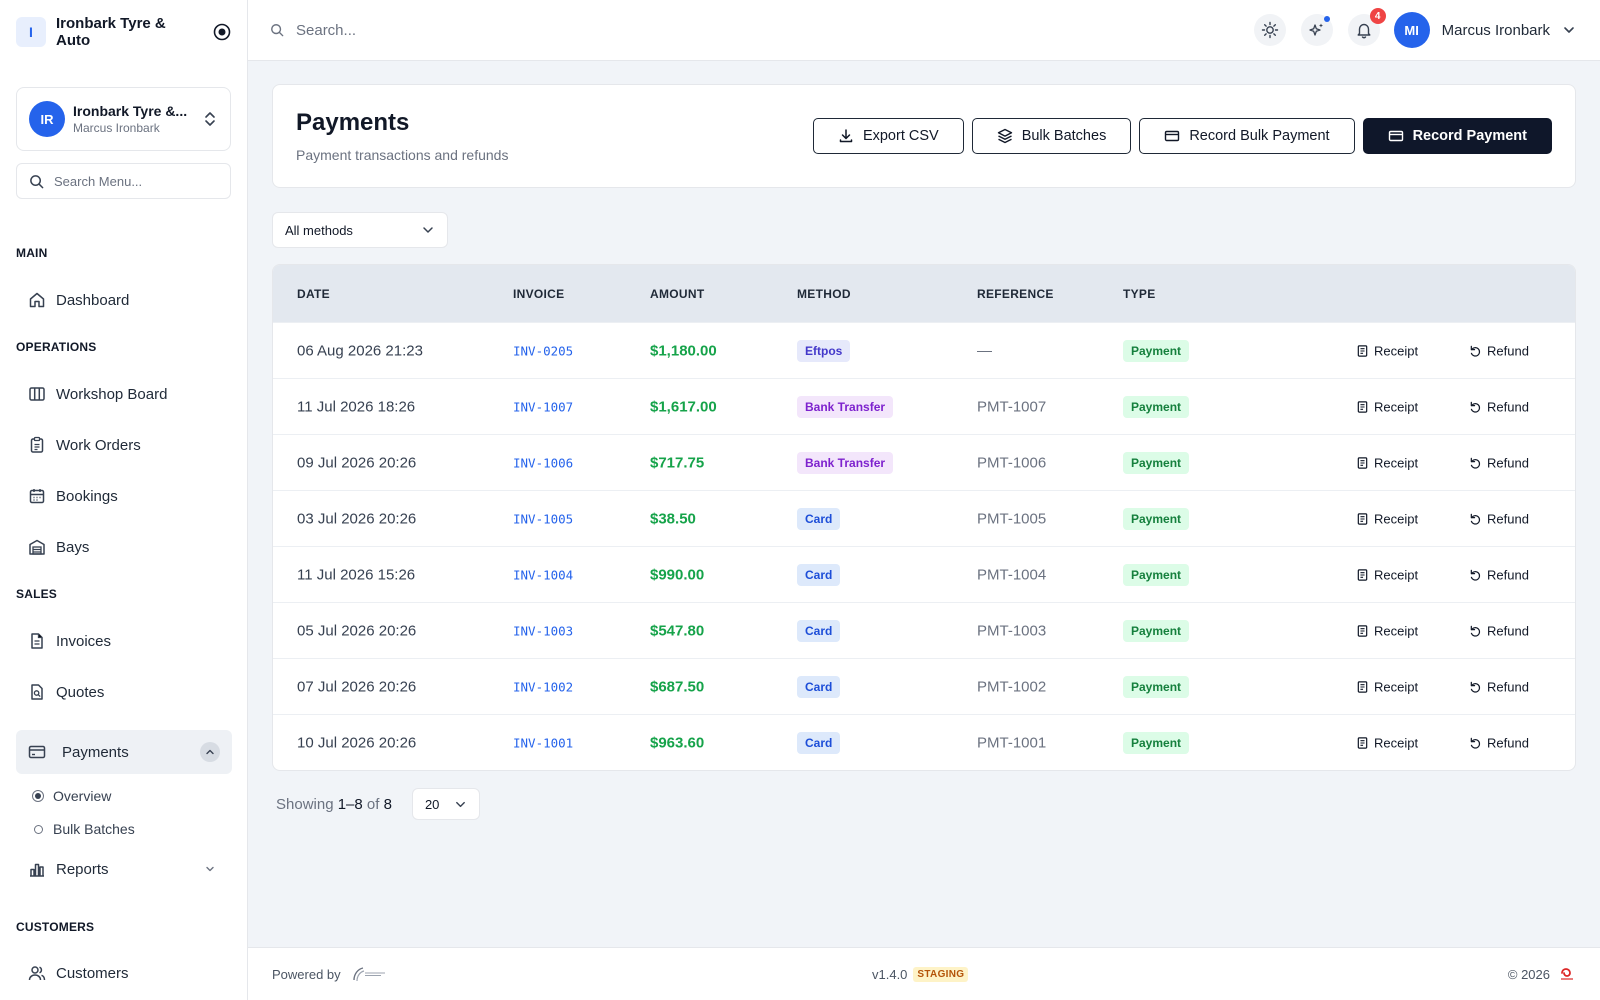  What do you see at coordinates (95, 752) in the screenshot?
I see `sidebar-item-label: Payments` at bounding box center [95, 752].